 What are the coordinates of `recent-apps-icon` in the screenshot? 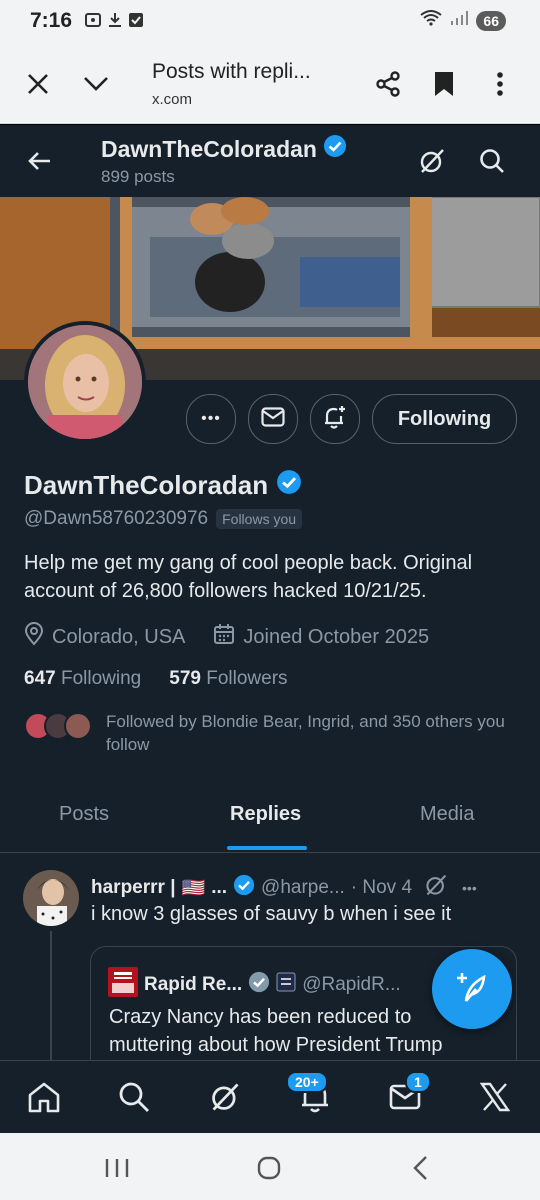 It's located at (117, 1170).